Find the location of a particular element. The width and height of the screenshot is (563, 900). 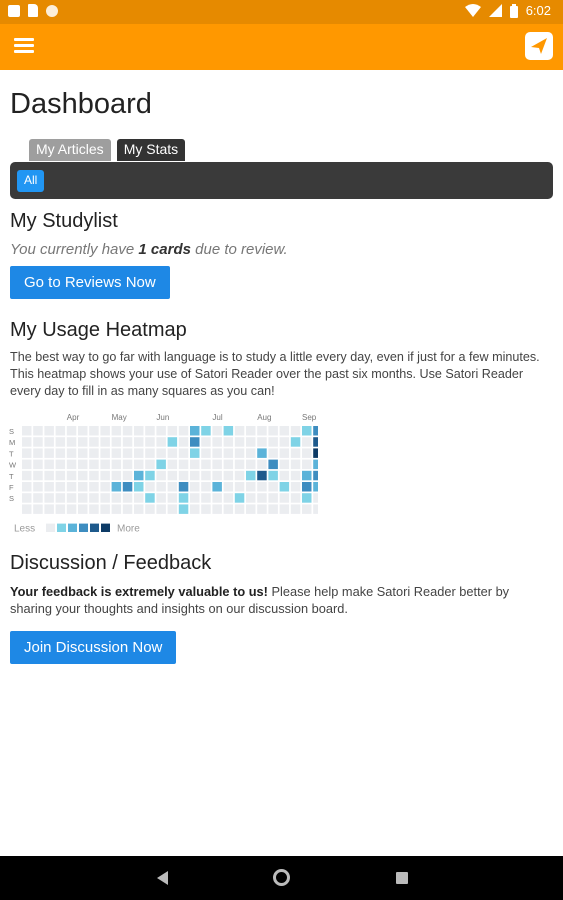

satori-logo-icon is located at coordinates (539, 46).